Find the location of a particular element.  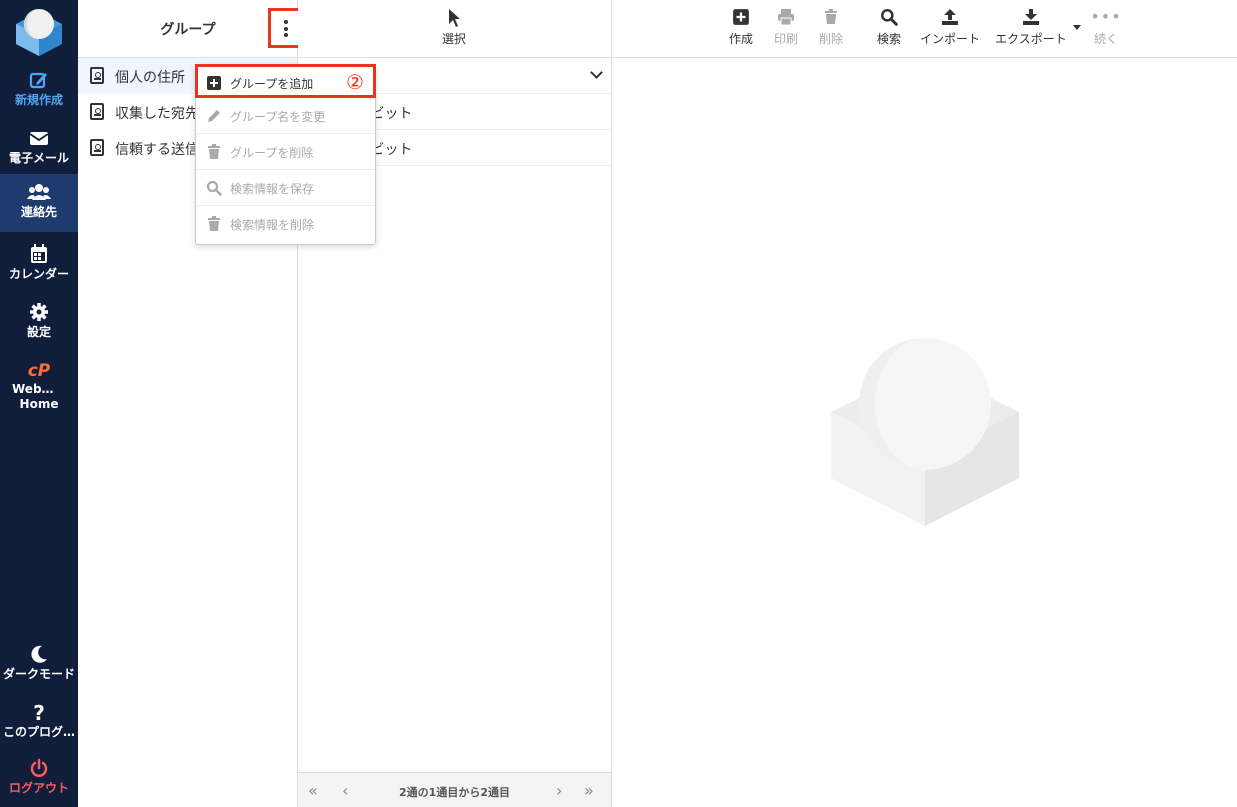

search-button: 検索 is located at coordinates (889, 27).